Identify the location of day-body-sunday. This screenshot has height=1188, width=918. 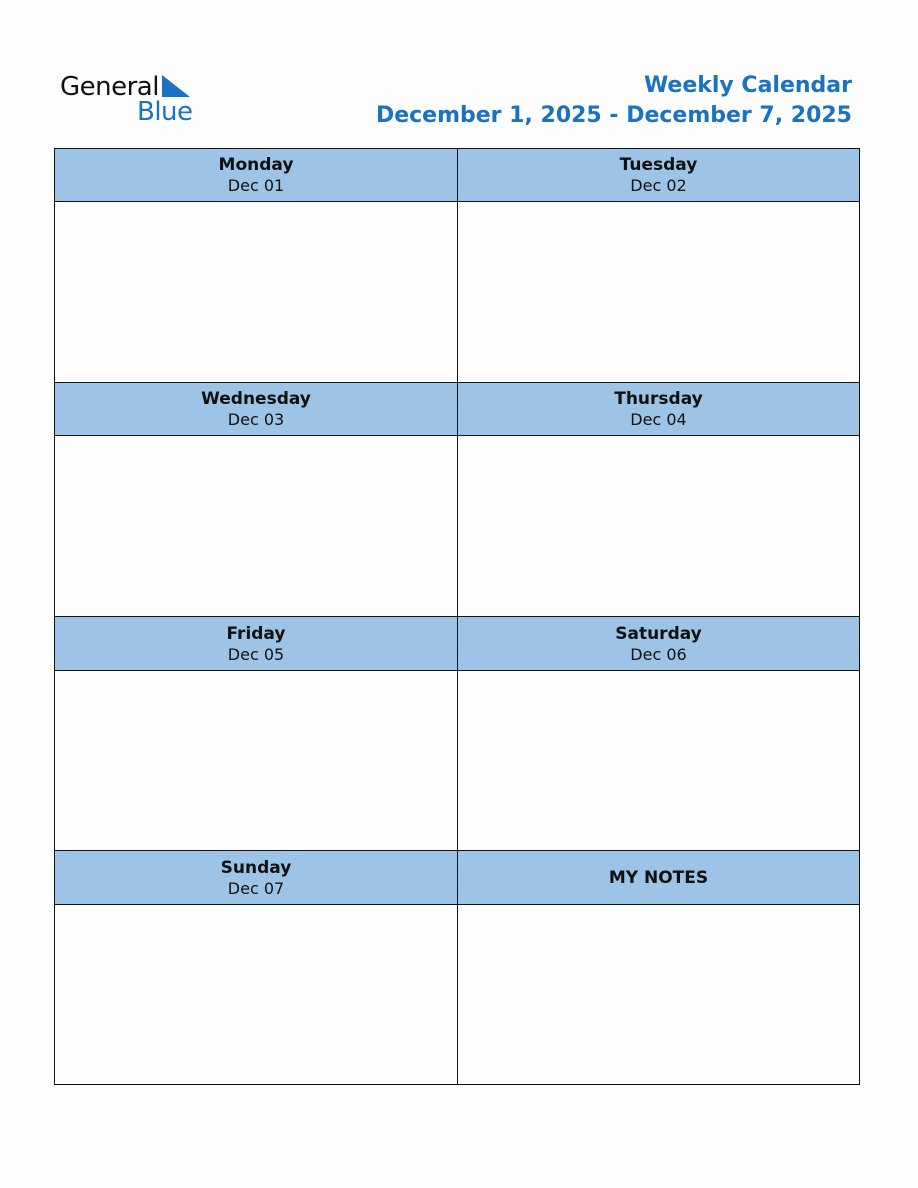
(256, 994).